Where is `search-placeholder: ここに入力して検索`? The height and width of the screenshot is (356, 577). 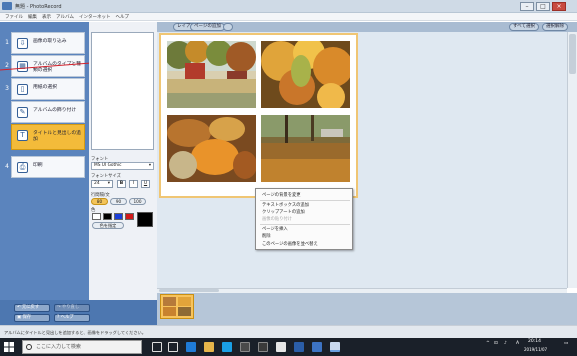 search-placeholder: ここに入力して検索 is located at coordinates (58, 347).